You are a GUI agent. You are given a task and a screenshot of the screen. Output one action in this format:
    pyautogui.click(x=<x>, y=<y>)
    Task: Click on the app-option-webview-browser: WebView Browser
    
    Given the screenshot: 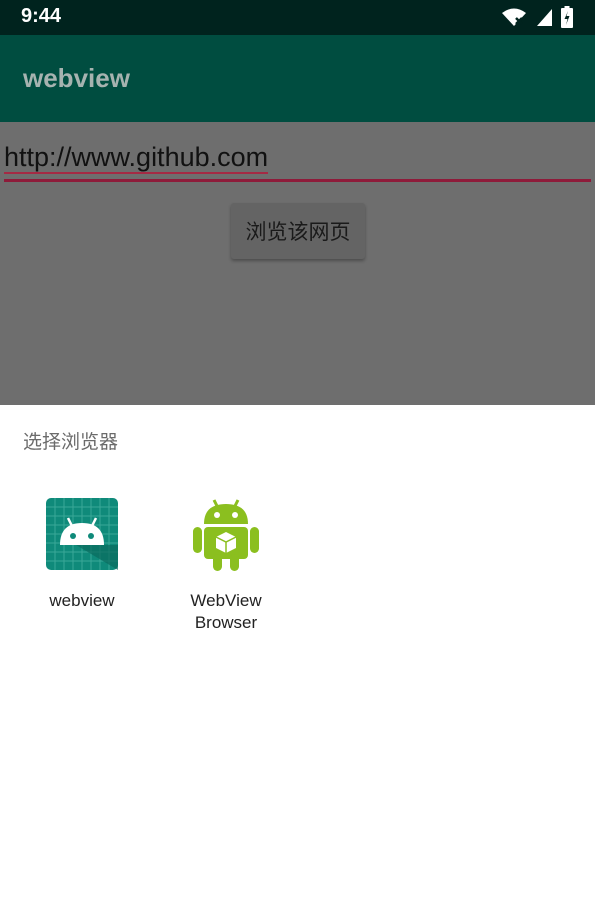 What is the action you would take?
    pyautogui.click(x=226, y=566)
    